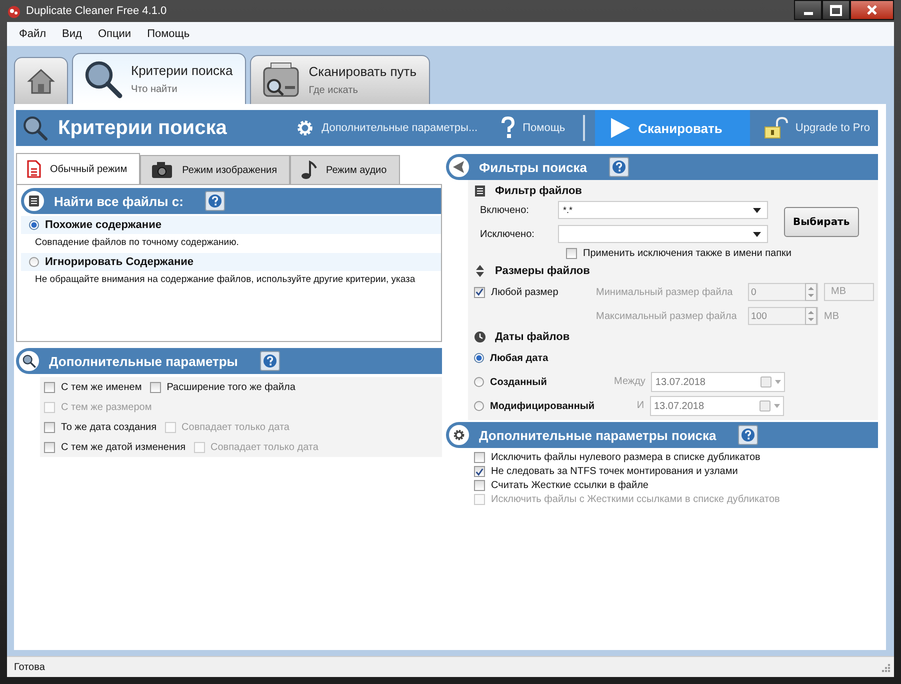  Describe the element at coordinates (340, 79) in the screenshot. I see `nav-tab: Сканировать путь Где искать` at that location.